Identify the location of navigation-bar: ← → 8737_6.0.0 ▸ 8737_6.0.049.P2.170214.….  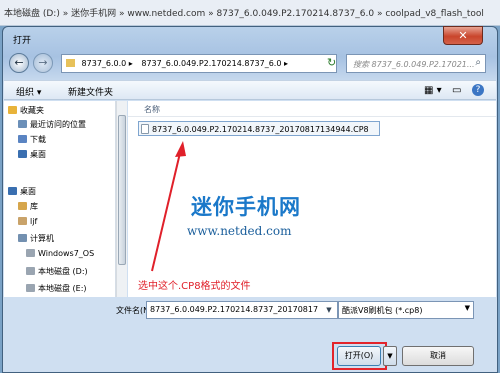
(249, 64).